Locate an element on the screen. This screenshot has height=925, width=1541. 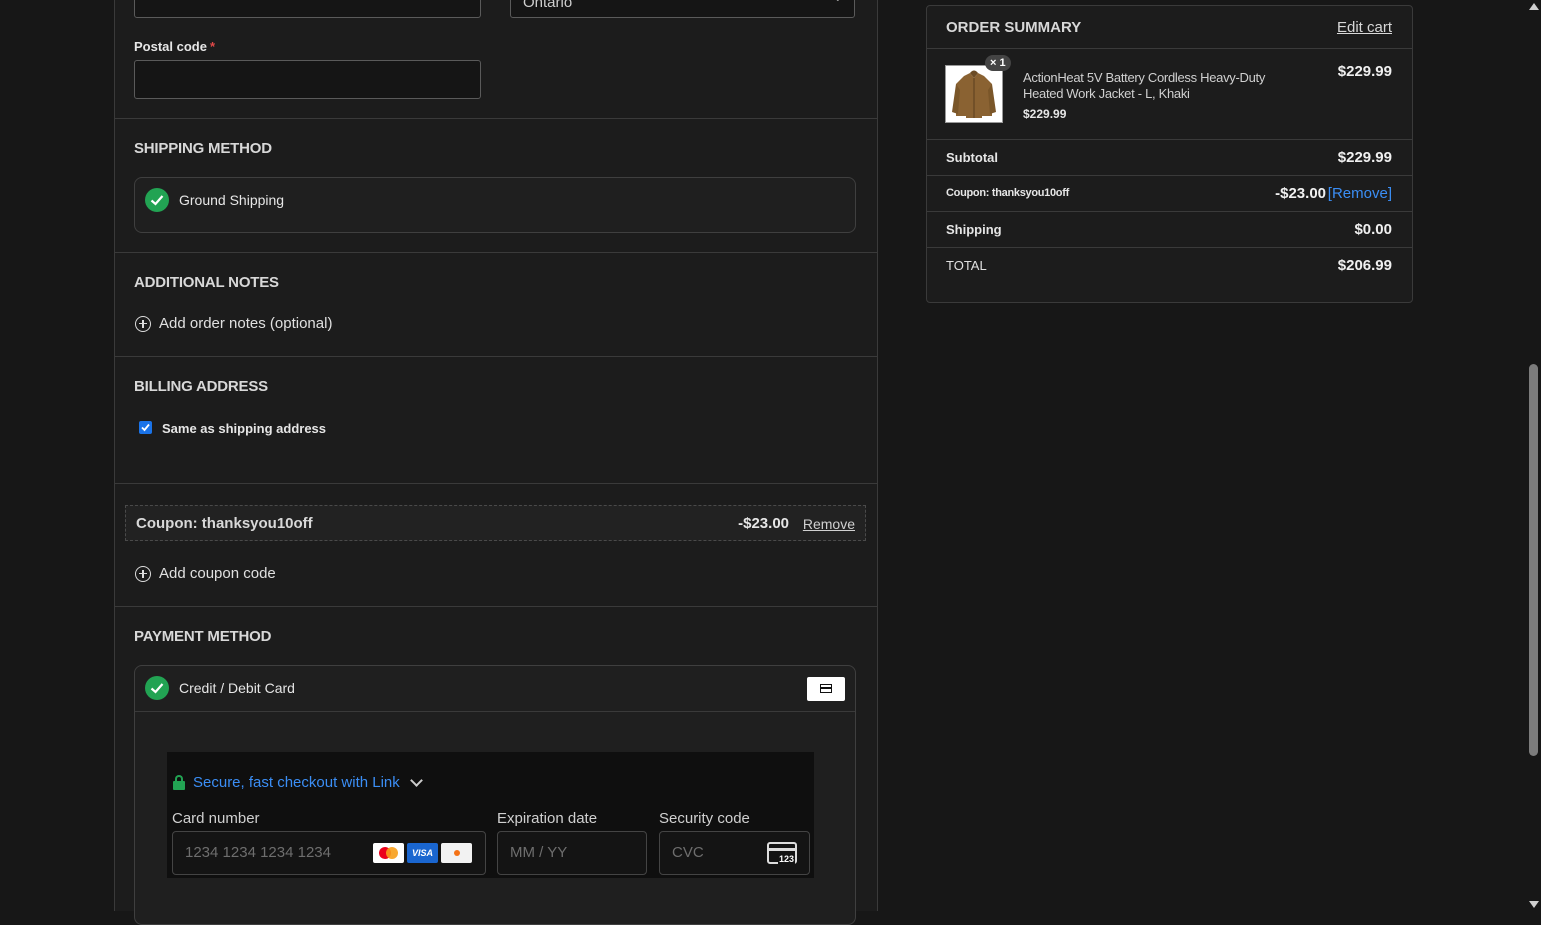
required-marker: * is located at coordinates (212, 46).